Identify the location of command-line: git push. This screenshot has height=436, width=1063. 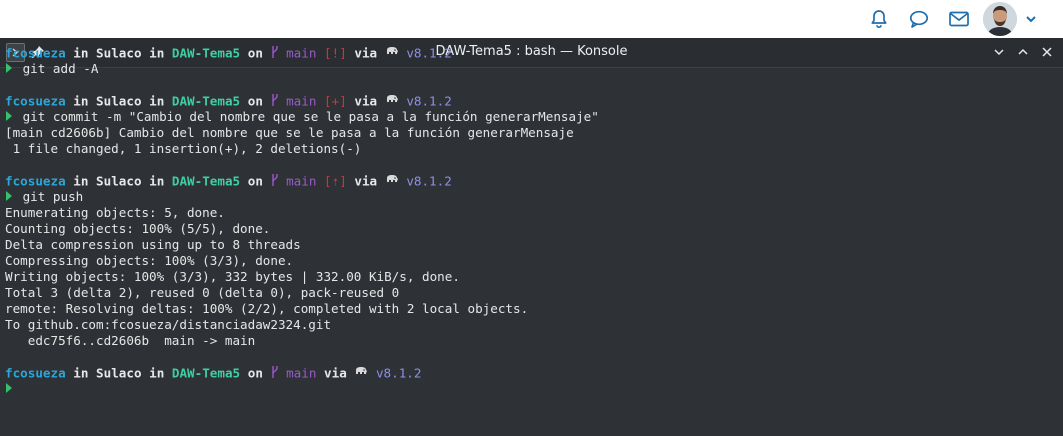
(530, 197).